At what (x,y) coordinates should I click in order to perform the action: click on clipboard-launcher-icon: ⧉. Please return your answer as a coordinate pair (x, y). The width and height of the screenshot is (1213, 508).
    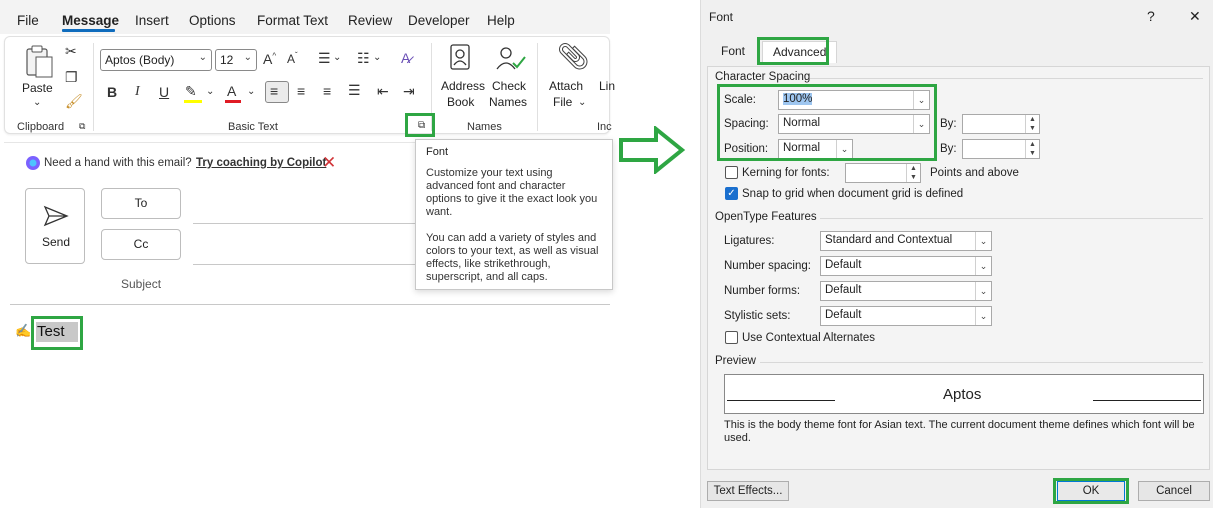
    Looking at the image, I should click on (82, 126).